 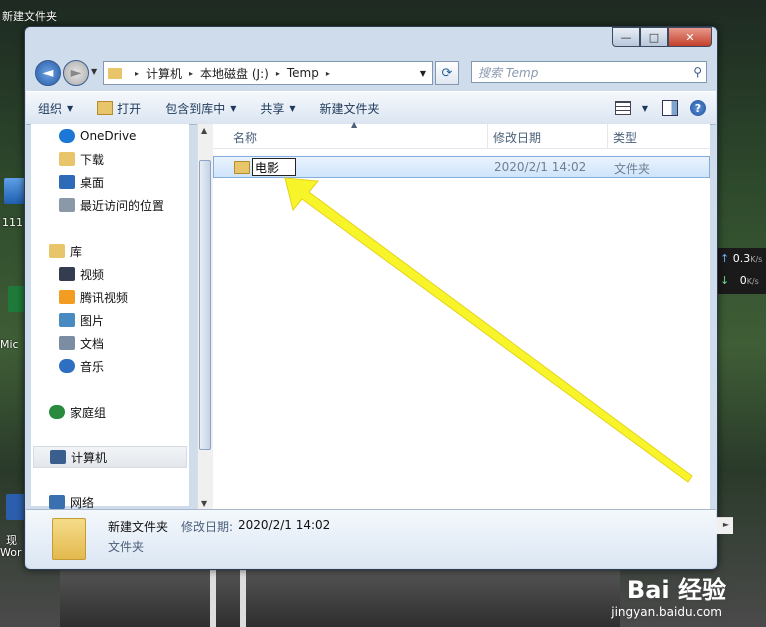 What do you see at coordinates (461, 134) in the screenshot?
I see `column-header: 名称 ▲ 修改日期 类型` at bounding box center [461, 134].